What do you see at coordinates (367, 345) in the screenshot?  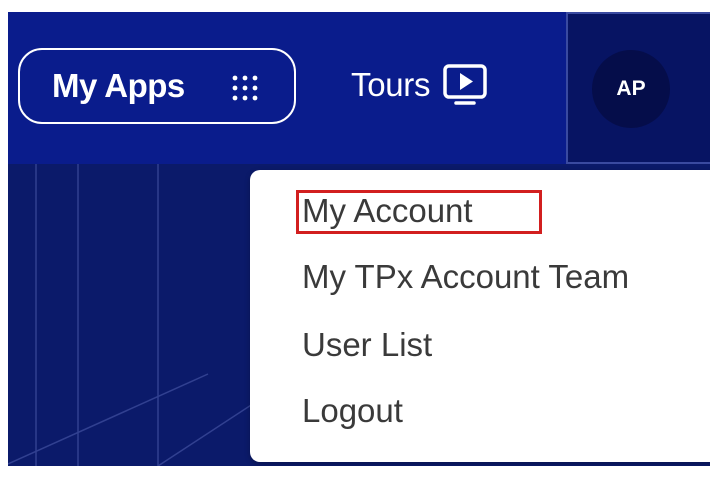 I see `menu-item-user-list: User List` at bounding box center [367, 345].